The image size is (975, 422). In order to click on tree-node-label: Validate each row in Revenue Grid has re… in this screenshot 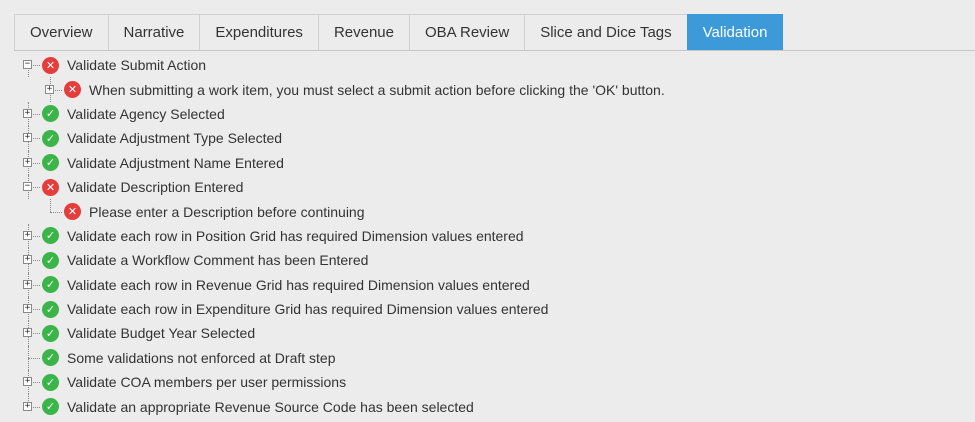, I will do `click(298, 284)`.